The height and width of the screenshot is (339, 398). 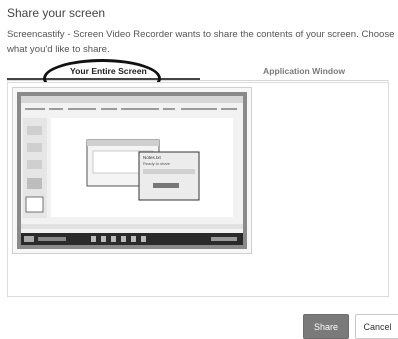 What do you see at coordinates (131, 109) in the screenshot?
I see `preview-toolbar` at bounding box center [131, 109].